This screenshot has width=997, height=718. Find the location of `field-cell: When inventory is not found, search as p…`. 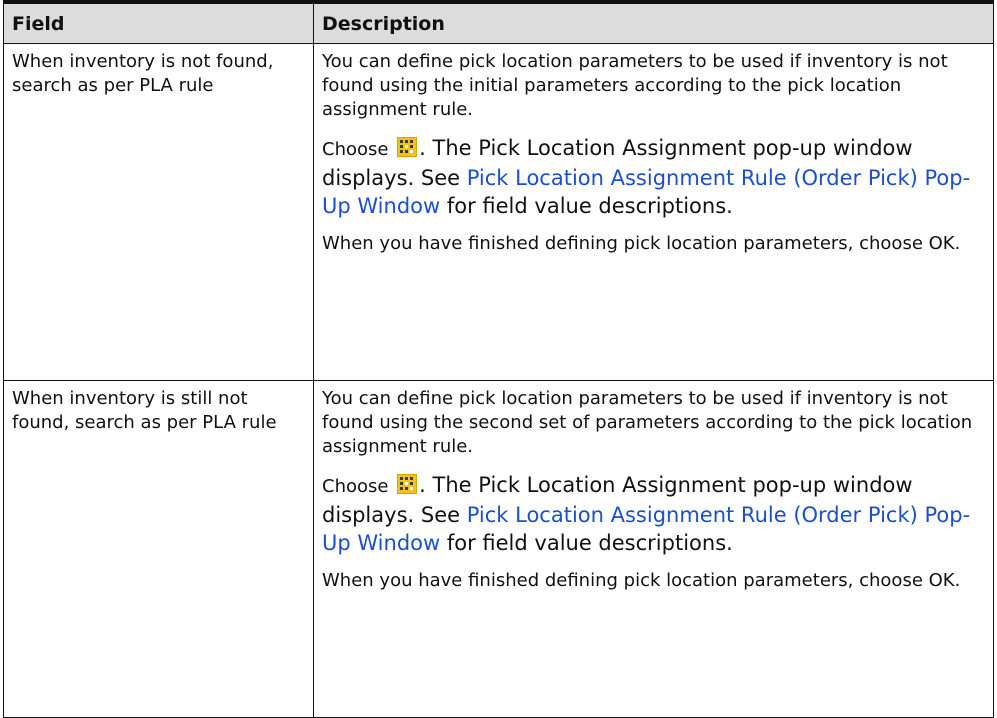

field-cell: When inventory is not found, search as p… is located at coordinates (158, 212).